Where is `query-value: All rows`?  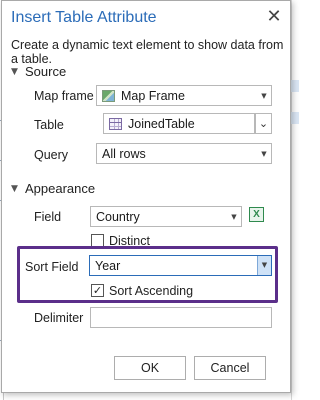
query-value: All rows is located at coordinates (124, 153).